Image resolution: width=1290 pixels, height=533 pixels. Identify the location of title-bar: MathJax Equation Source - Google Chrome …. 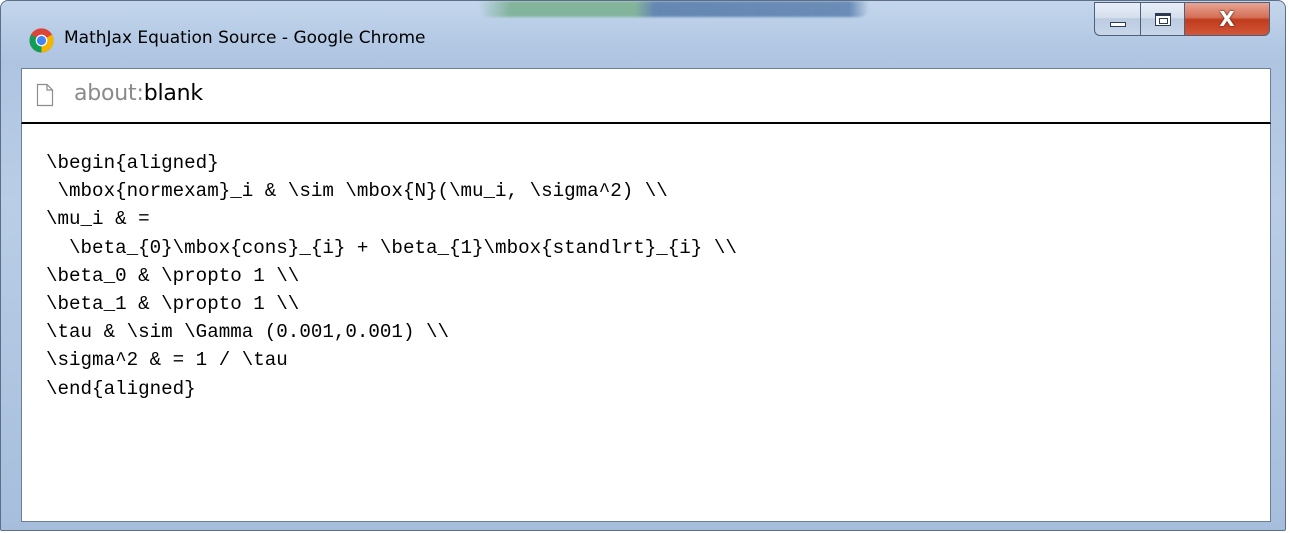
(643, 33).